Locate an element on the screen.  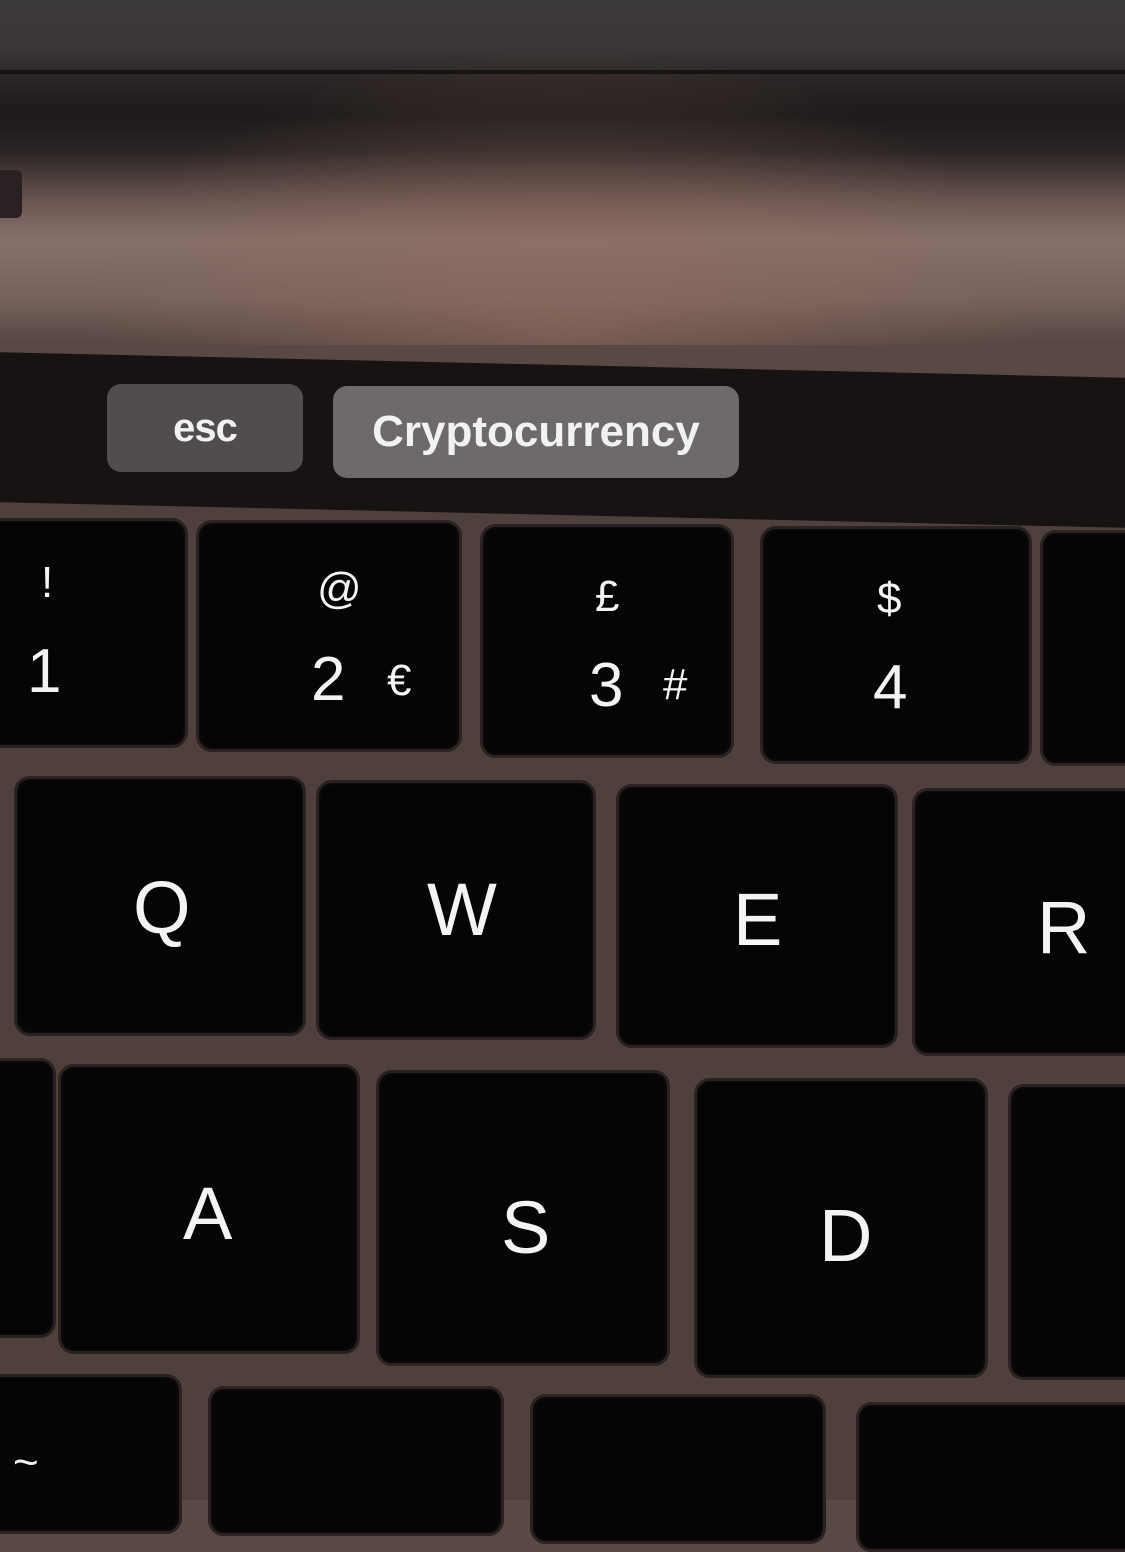
key-a-label: A is located at coordinates (208, 1213).